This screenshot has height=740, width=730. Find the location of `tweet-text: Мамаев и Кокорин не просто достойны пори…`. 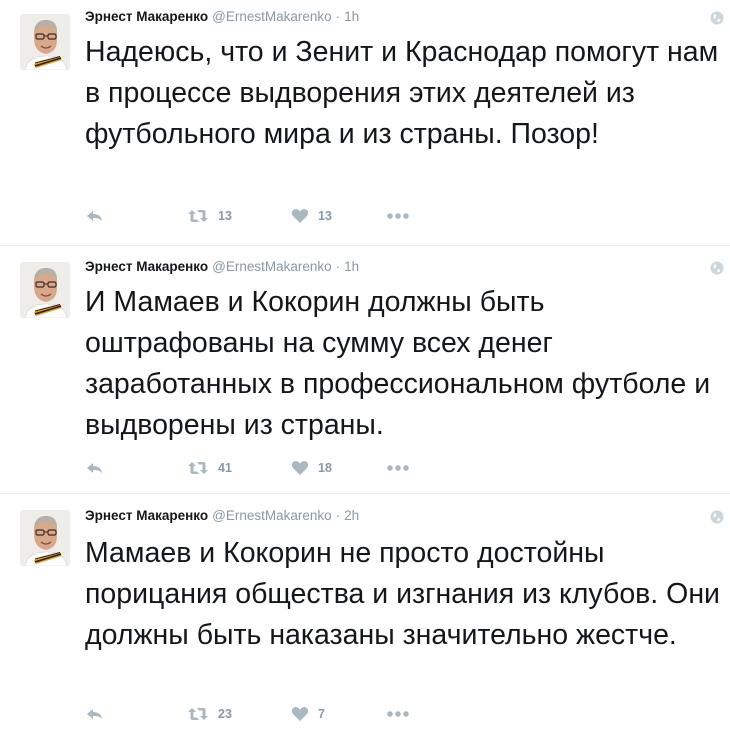

tweet-text: Мамаев и Кокорин не просто достойны пори… is located at coordinates (402, 594).